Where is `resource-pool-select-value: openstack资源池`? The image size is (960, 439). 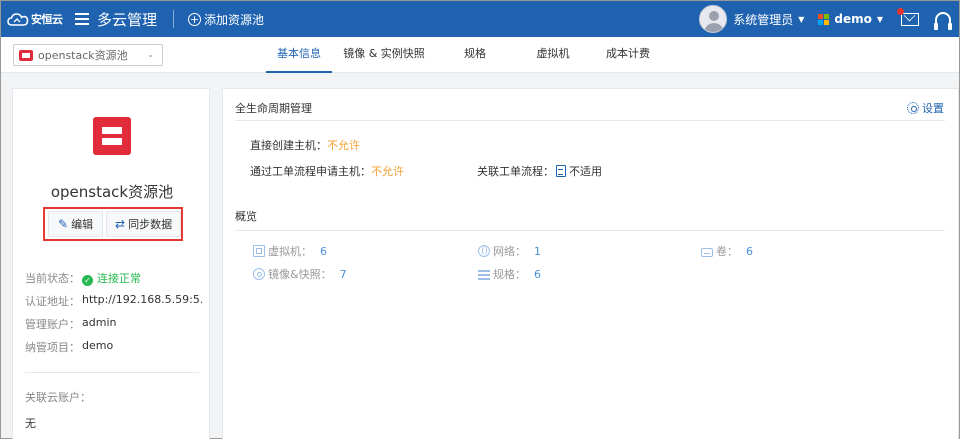
resource-pool-select-value: openstack资源池 is located at coordinates (83, 55).